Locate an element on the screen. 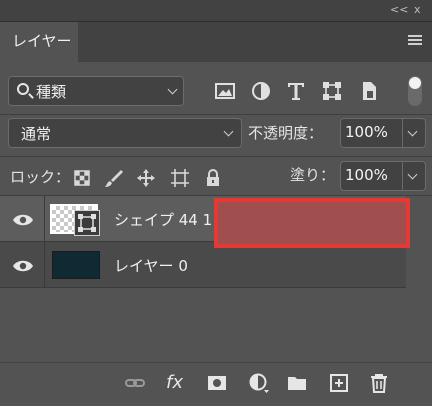 This screenshot has height=406, width=432. close-panel-button: x is located at coordinates (417, 10).